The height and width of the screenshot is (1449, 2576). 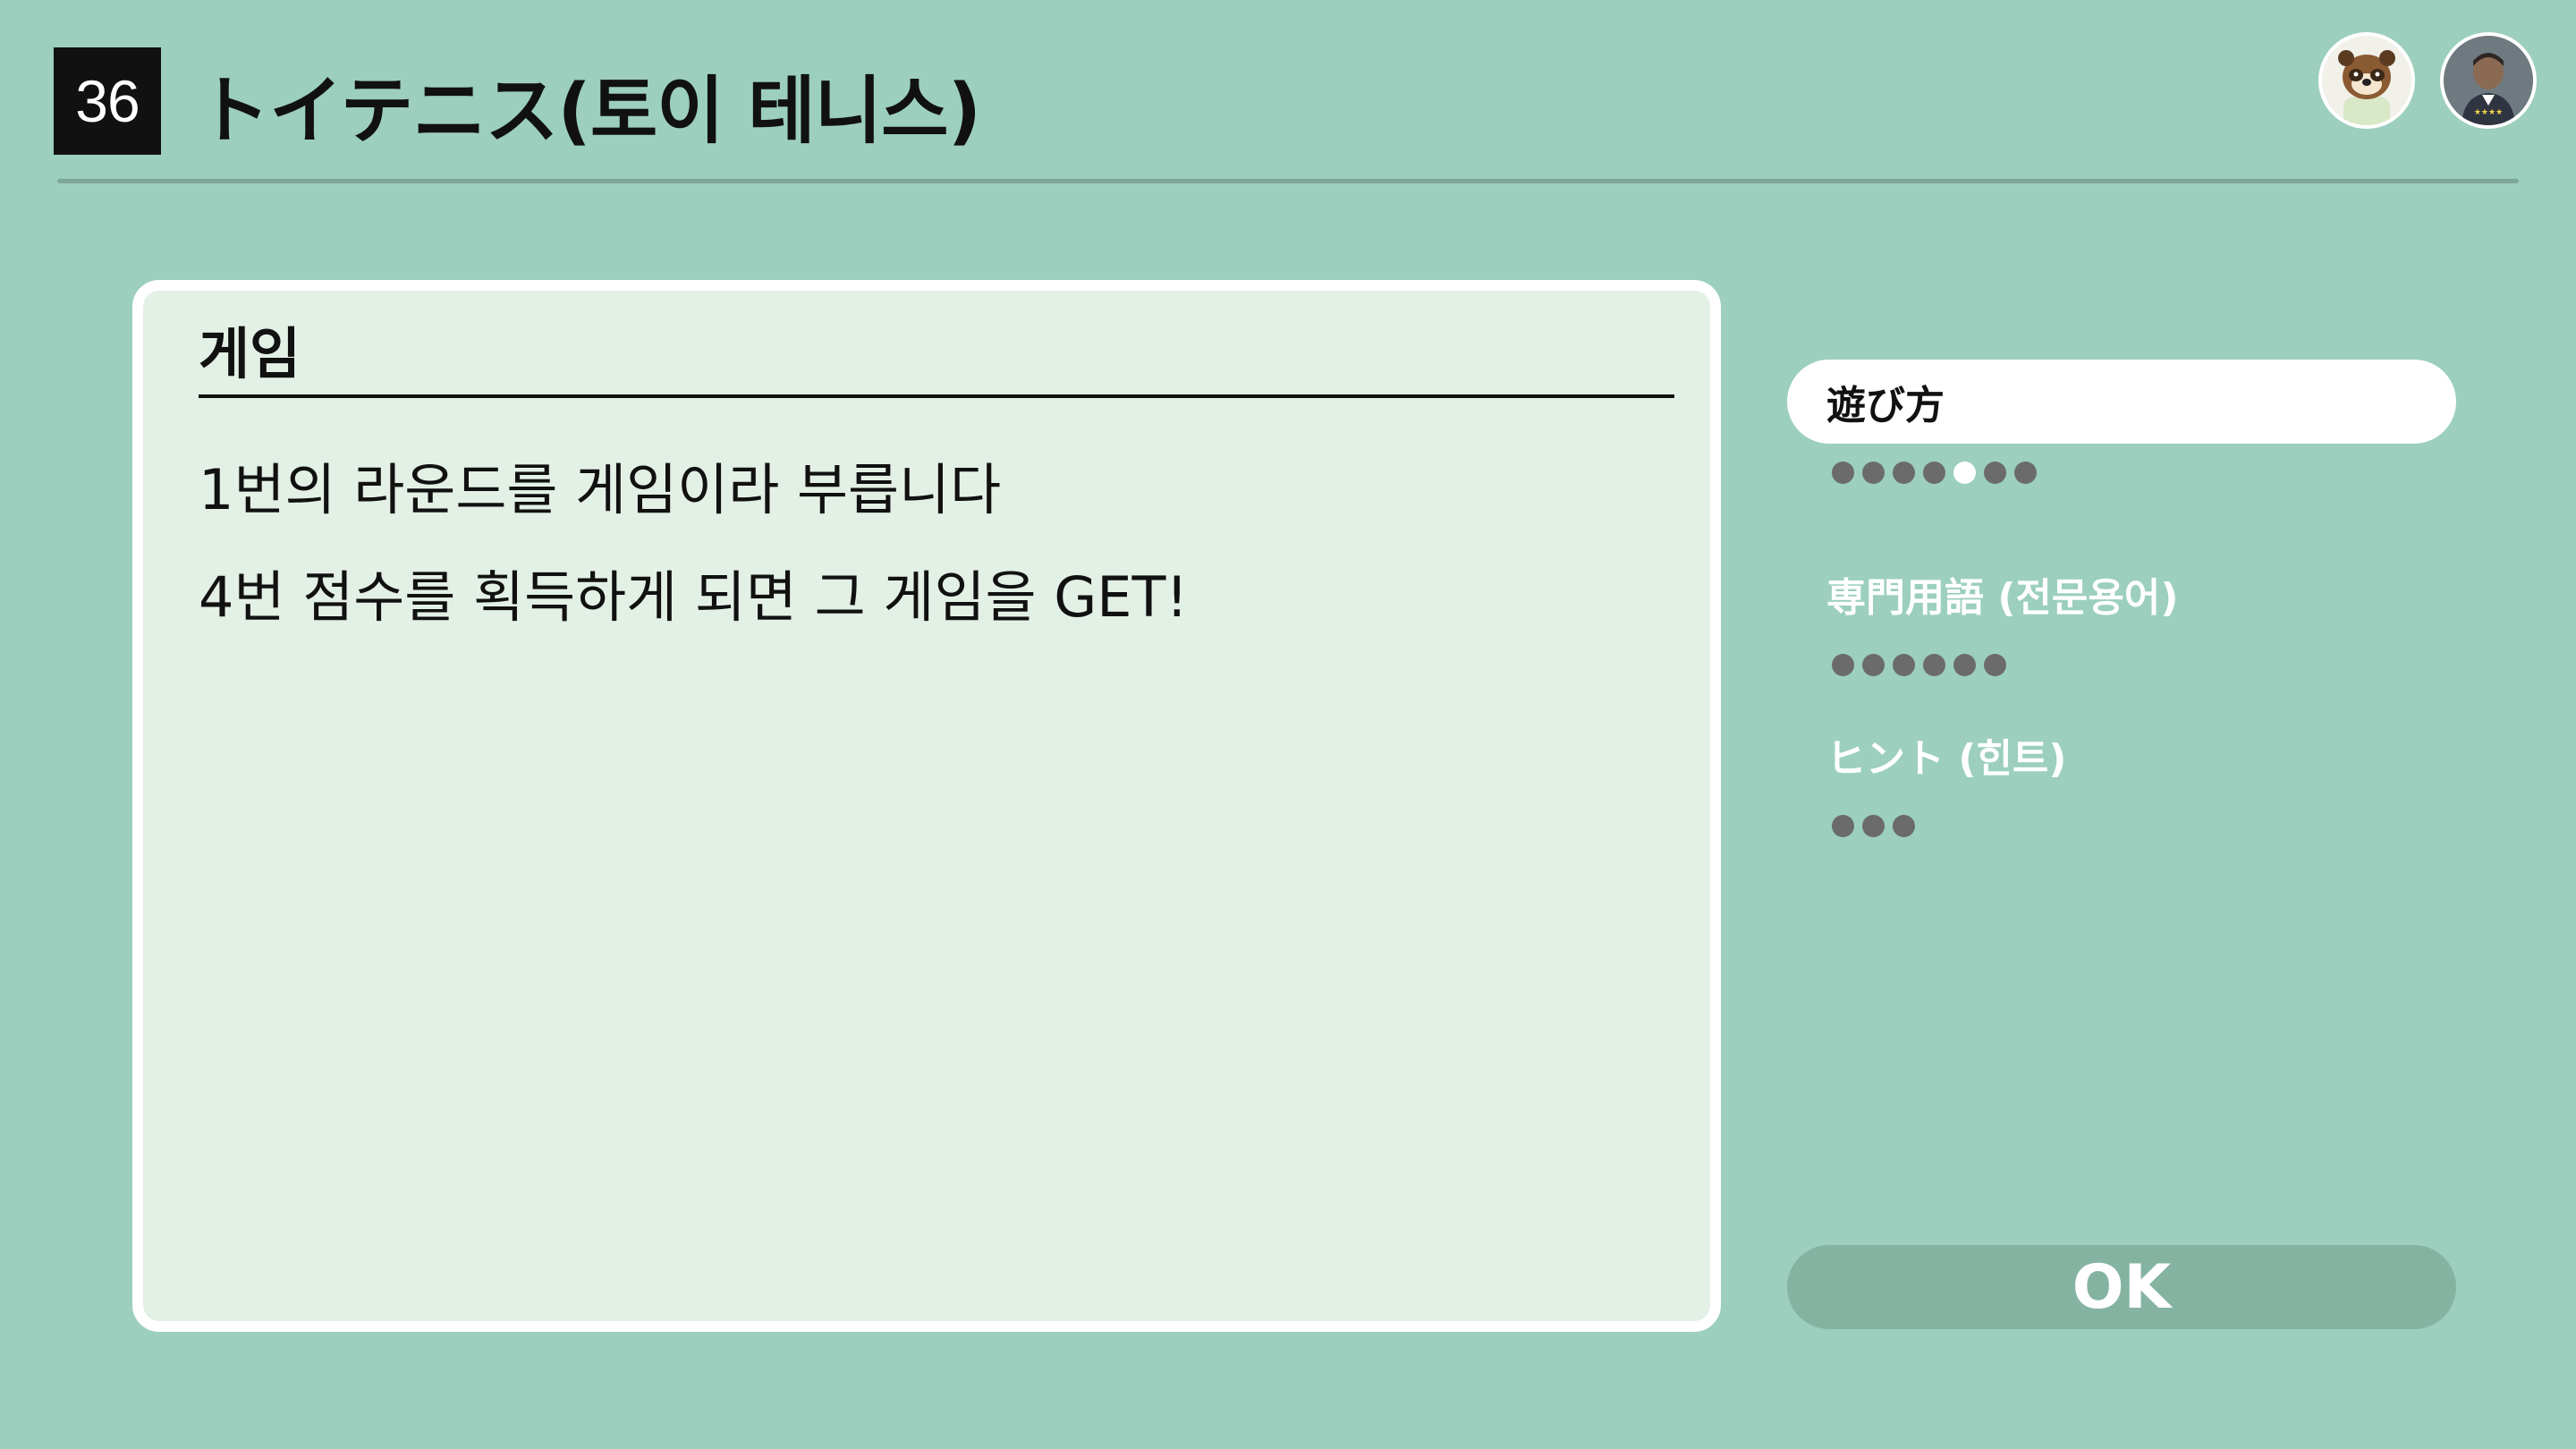 I want to click on explanation-line-2: 4번 점수를 획득하게 되면 그 게임을 GET!, so click(x=694, y=597).